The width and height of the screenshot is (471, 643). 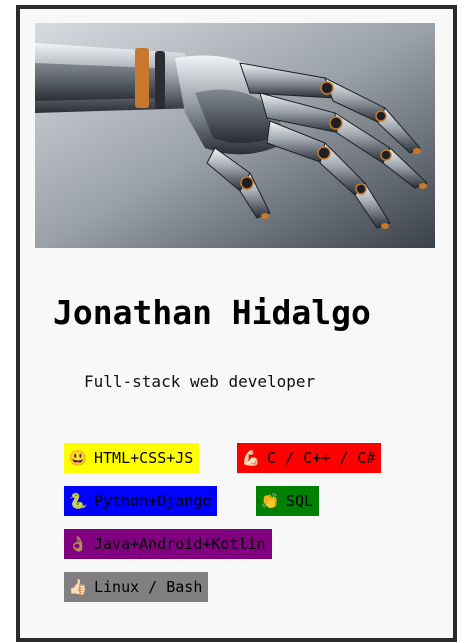 What do you see at coordinates (180, 544) in the screenshot?
I see `skill-label: Java+Android+Kotlin` at bounding box center [180, 544].